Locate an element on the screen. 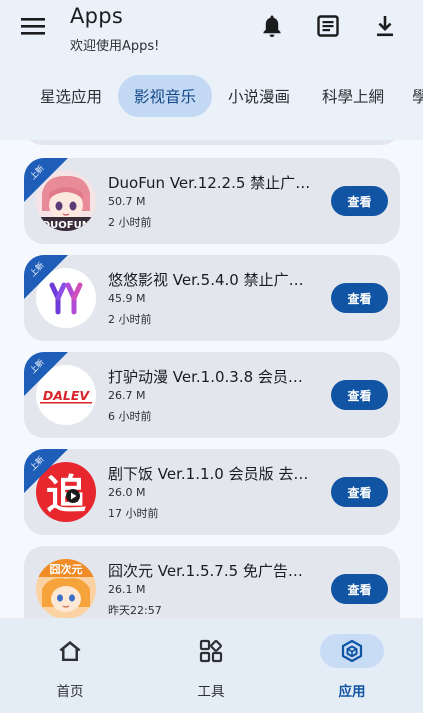  tab-partial: 學 is located at coordinates (412, 96).